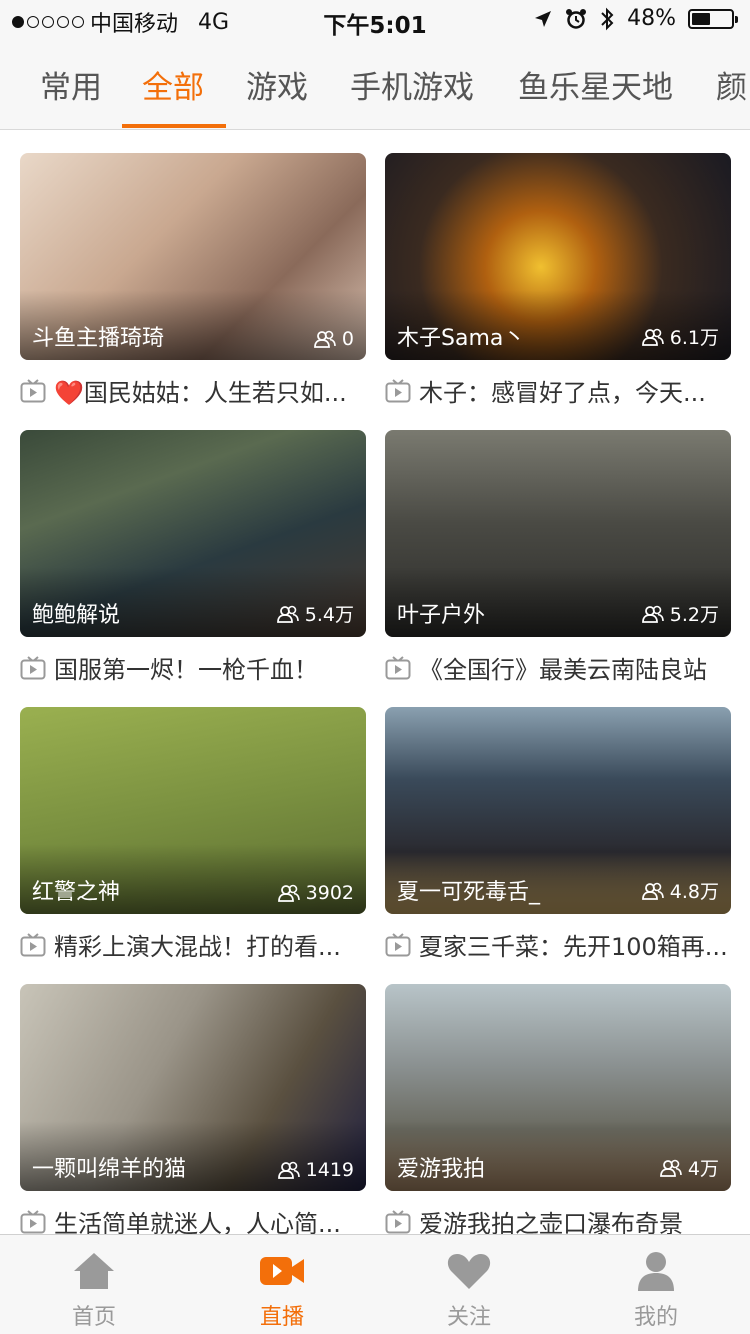 The height and width of the screenshot is (1334, 750). Describe the element at coordinates (93, 1317) in the screenshot. I see `nav-home-label: 首页` at that location.